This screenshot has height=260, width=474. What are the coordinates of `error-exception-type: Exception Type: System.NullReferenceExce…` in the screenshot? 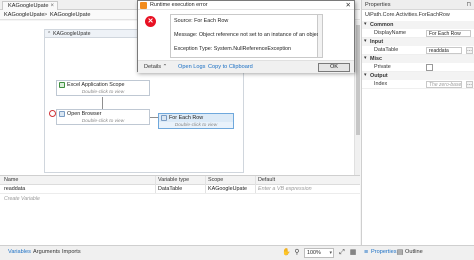 It's located at (233, 49).